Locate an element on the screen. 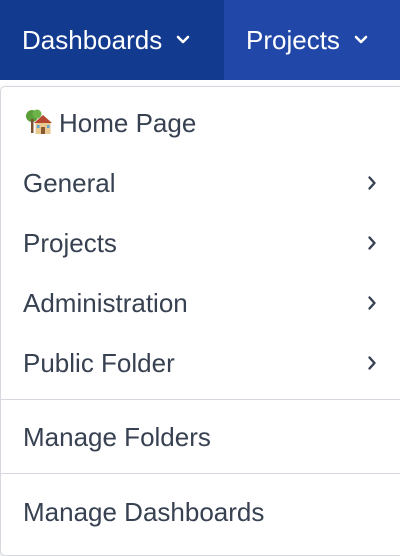 This screenshot has width=400, height=556. menu-item-public-folder-label: Public Folder is located at coordinates (99, 362).